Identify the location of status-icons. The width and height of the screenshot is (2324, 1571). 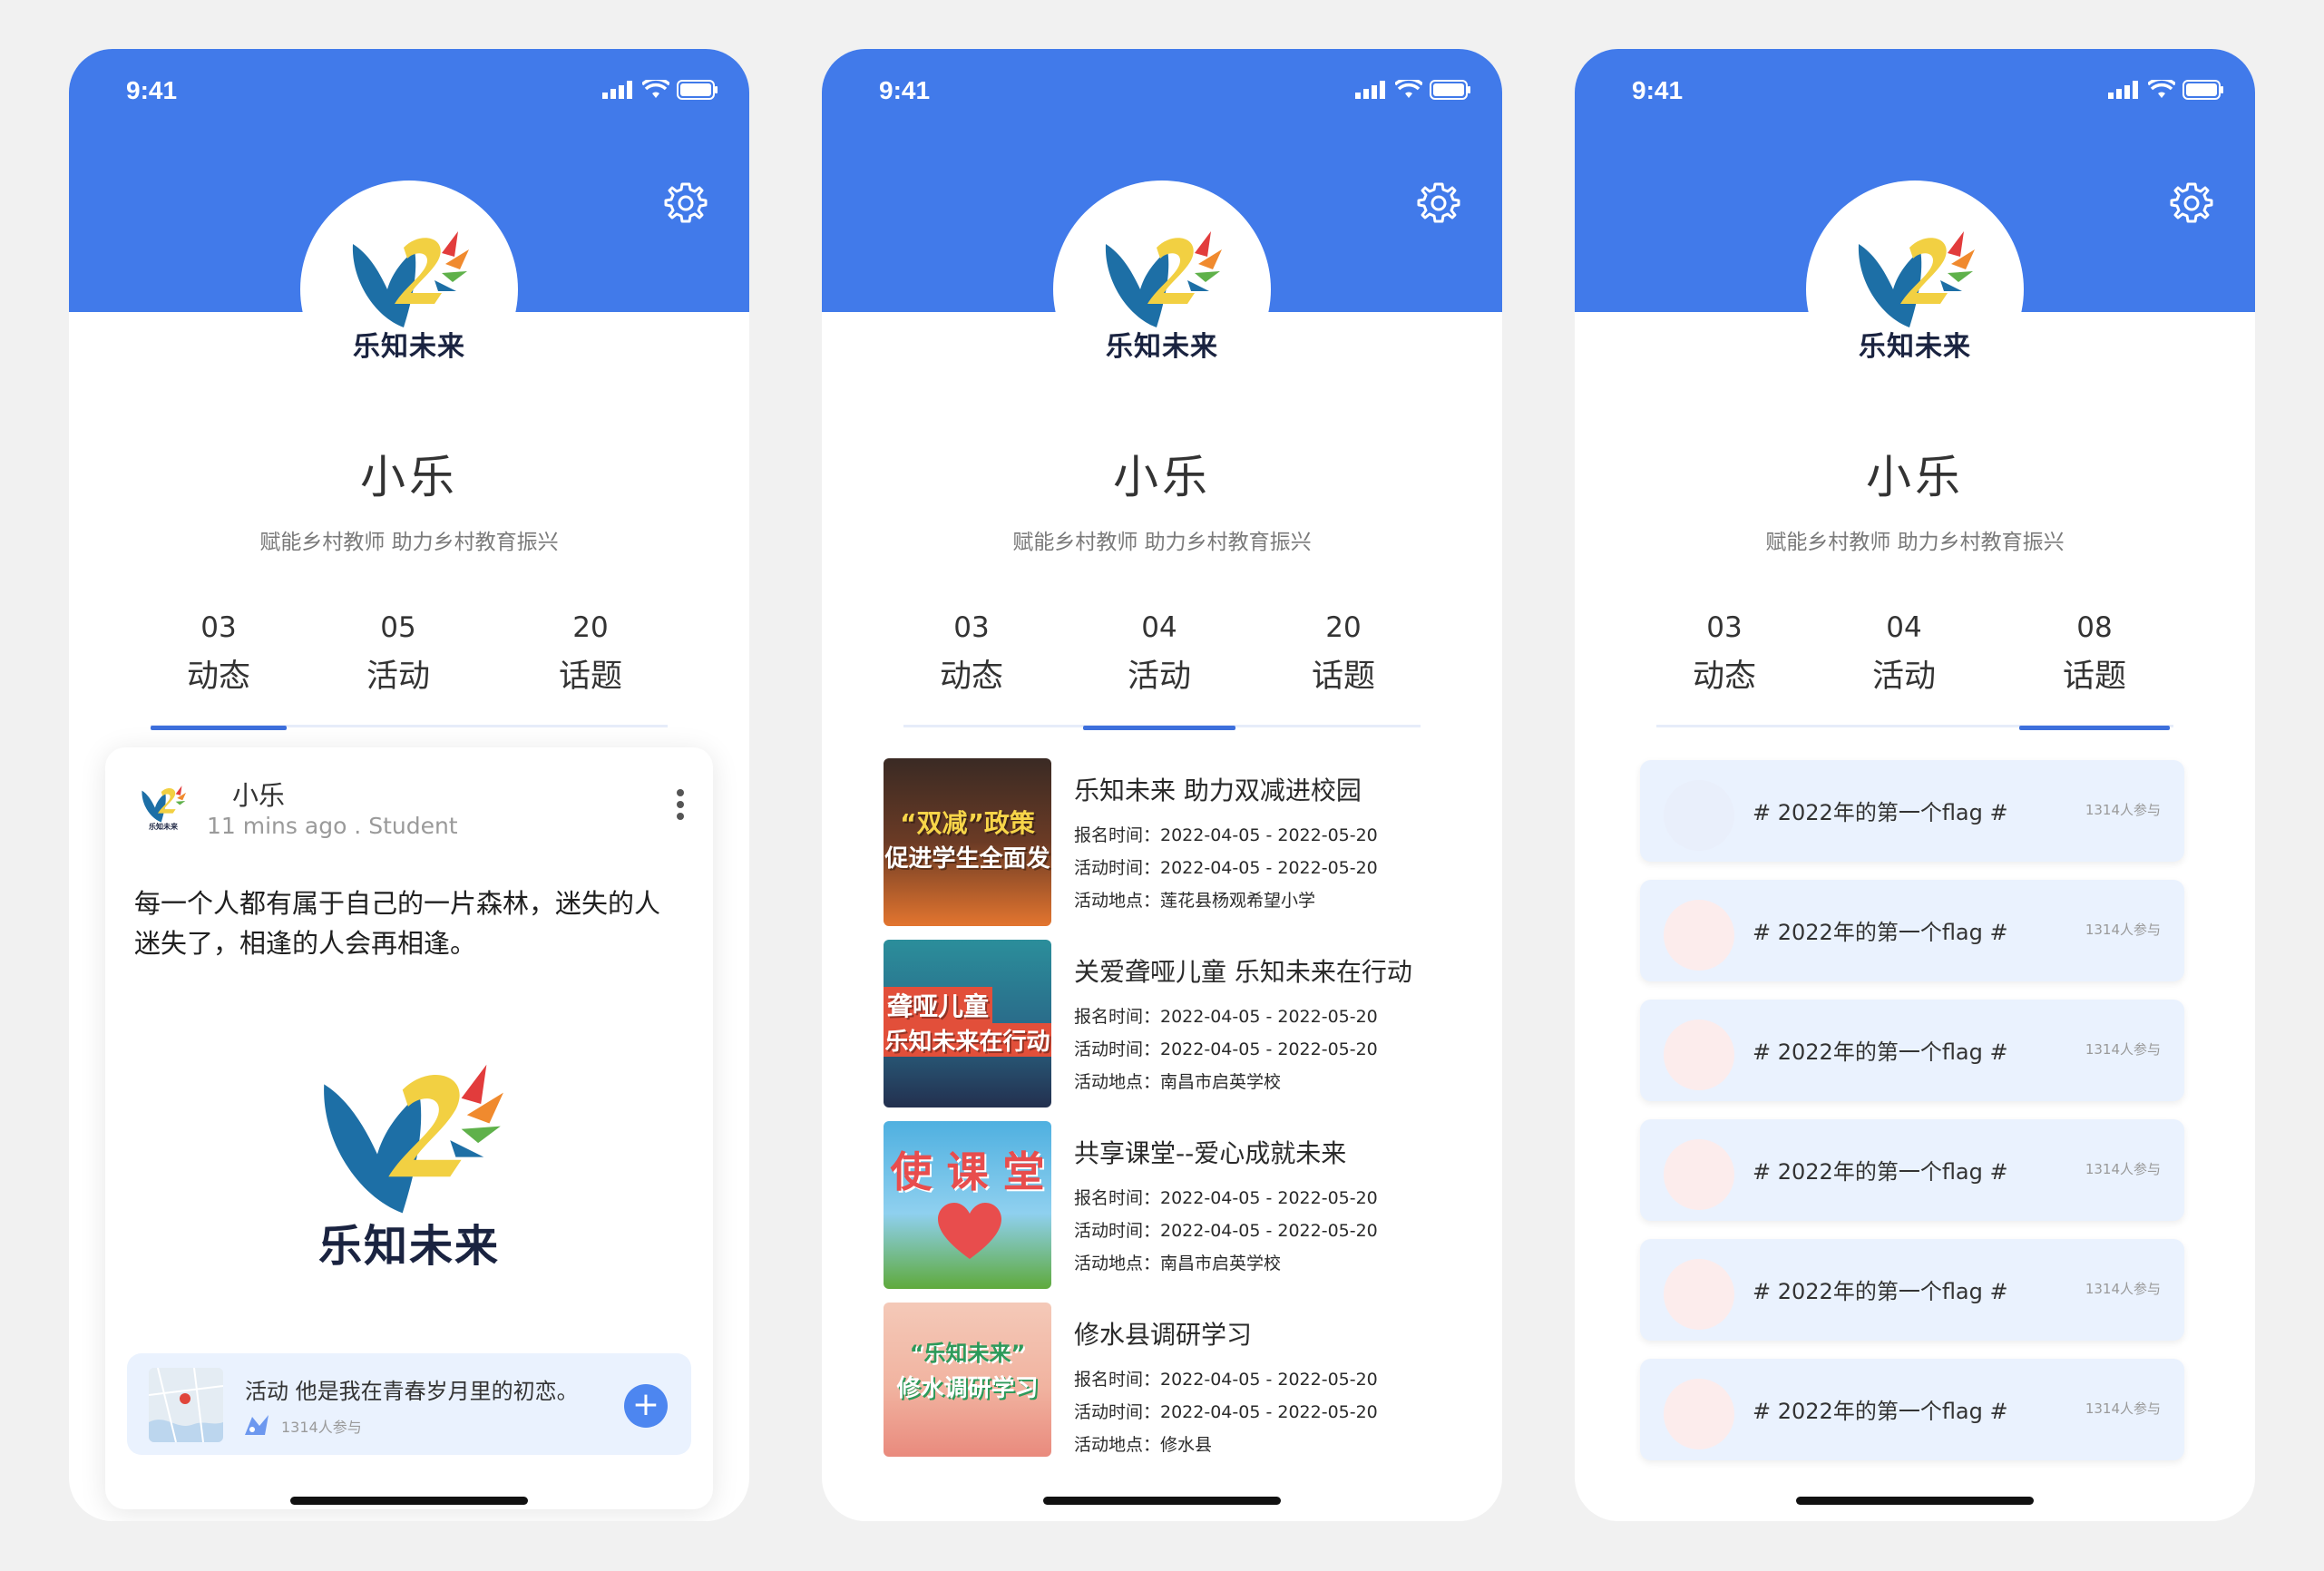
(660, 90).